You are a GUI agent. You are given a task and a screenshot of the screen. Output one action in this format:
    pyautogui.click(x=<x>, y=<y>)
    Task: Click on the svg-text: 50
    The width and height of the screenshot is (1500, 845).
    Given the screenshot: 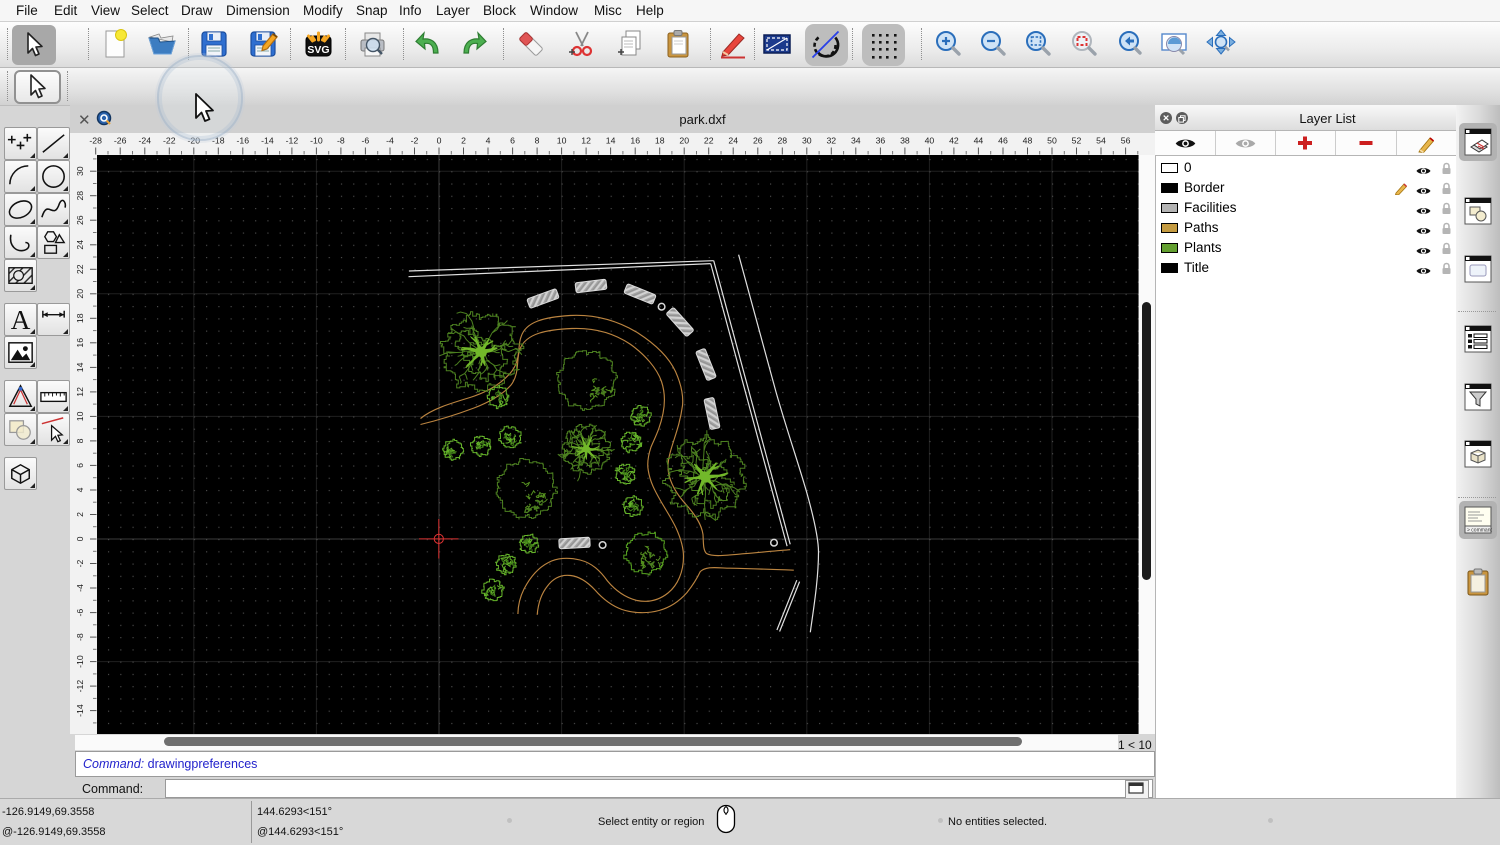 What is the action you would take?
    pyautogui.click(x=1052, y=141)
    